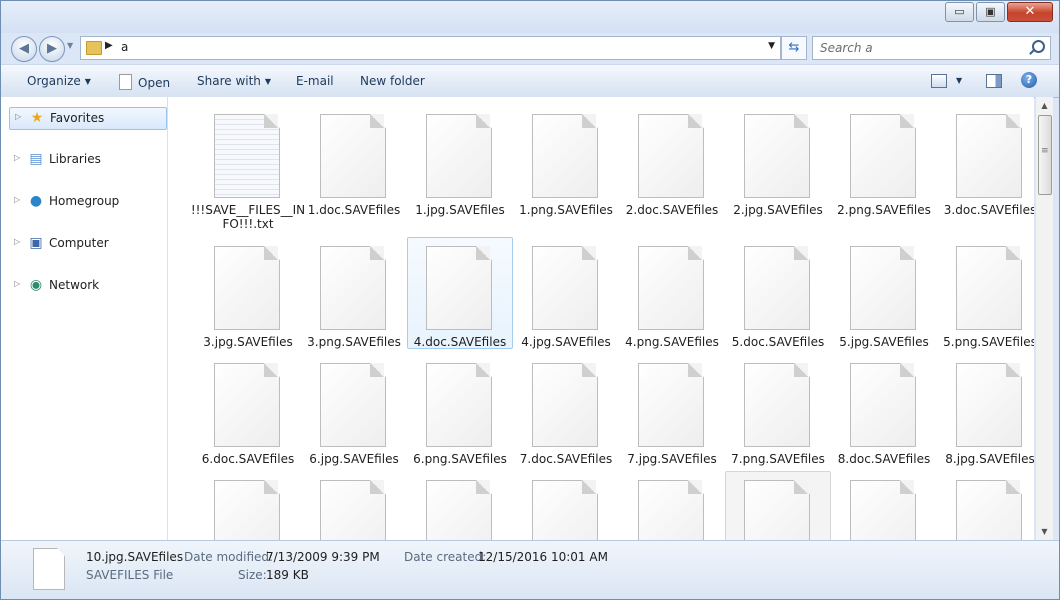 The width and height of the screenshot is (1060, 600). I want to click on date-modified-value: 7/13/2009 9:39 PM, so click(323, 557).